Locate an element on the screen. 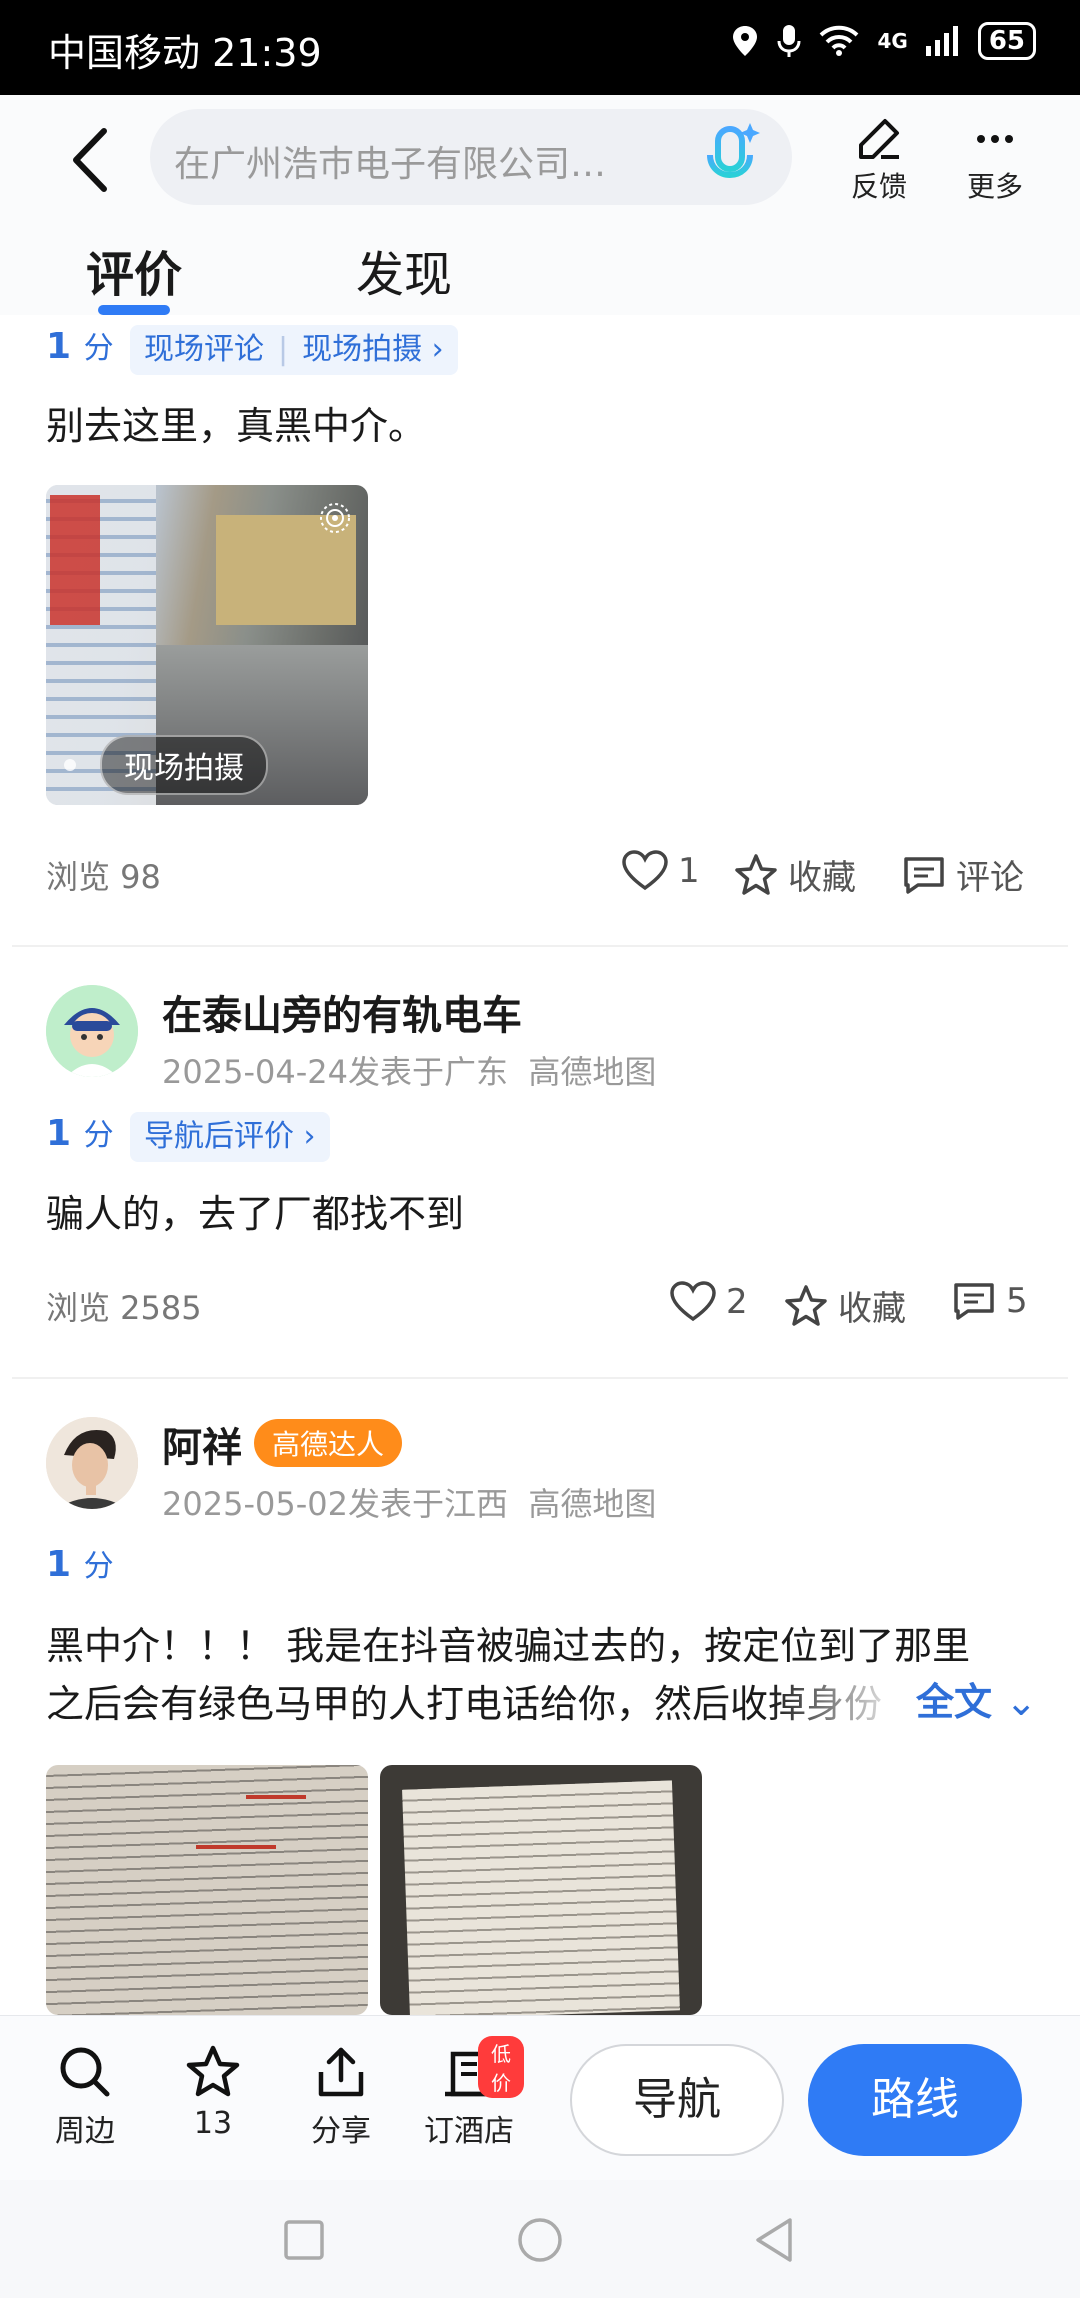 The width and height of the screenshot is (1080, 2298). review1-photo: 现场拍摄 is located at coordinates (207, 645).